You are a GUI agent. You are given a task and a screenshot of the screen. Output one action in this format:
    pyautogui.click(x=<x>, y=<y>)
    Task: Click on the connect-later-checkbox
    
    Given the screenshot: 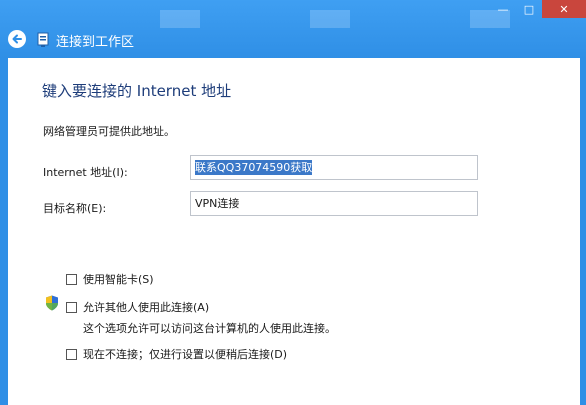 What is the action you would take?
    pyautogui.click(x=71, y=354)
    